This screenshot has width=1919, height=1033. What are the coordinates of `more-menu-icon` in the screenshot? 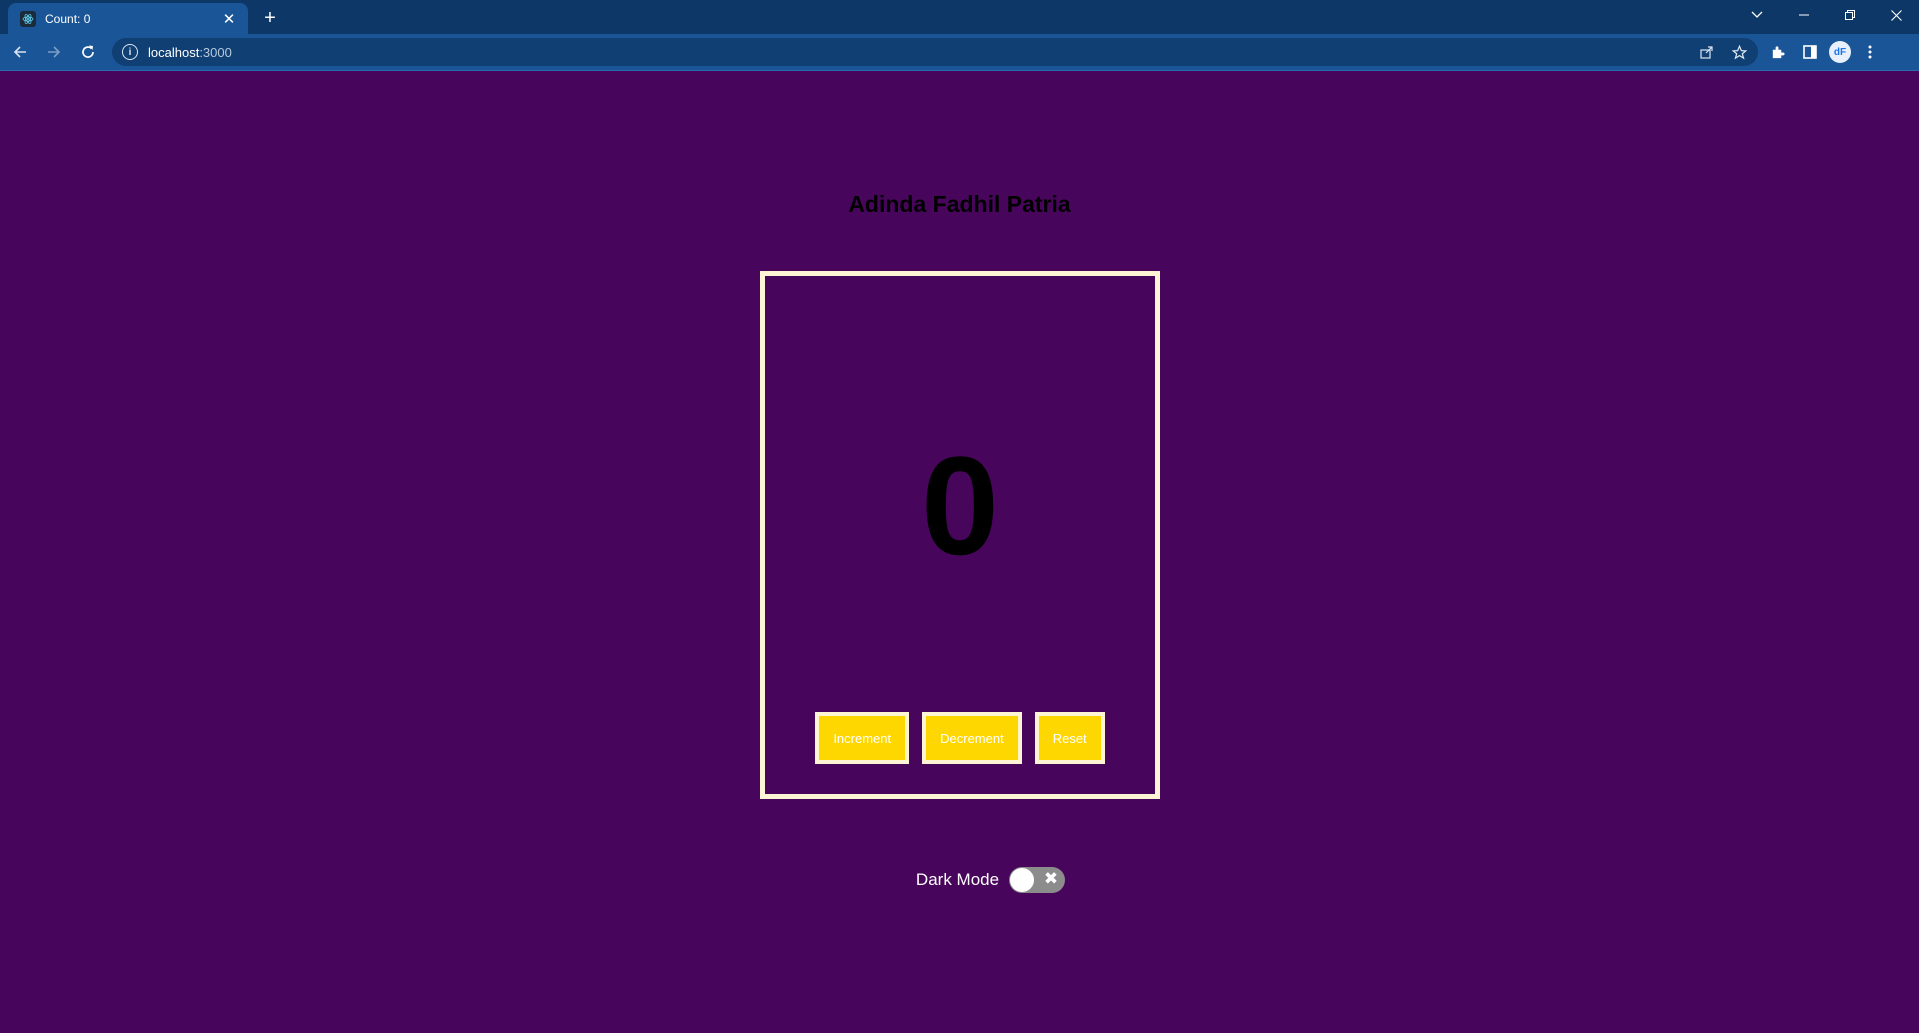 It's located at (1870, 52).